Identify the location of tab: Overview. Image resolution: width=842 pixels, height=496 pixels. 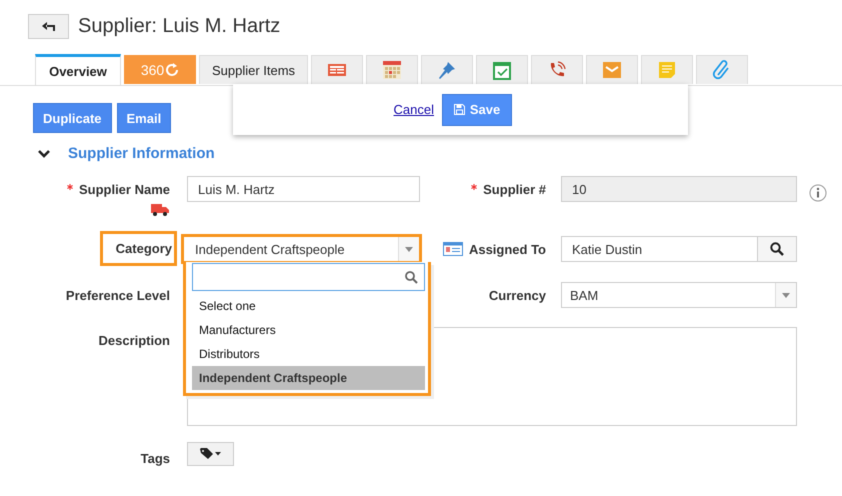
(78, 69).